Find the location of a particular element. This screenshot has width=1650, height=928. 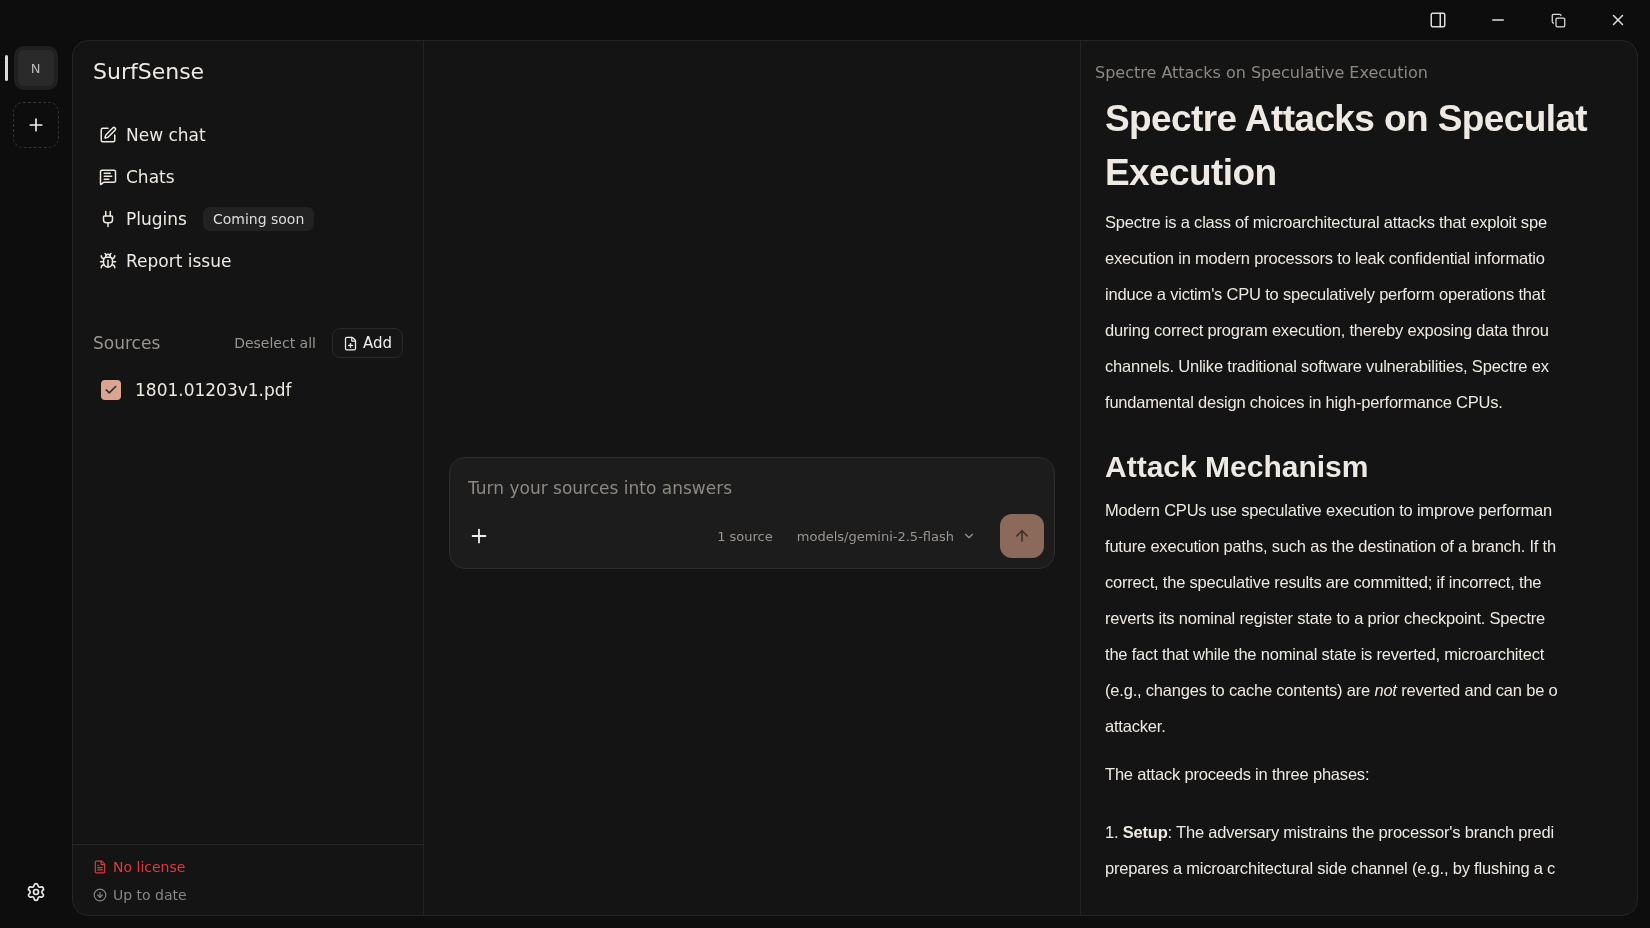

chat-bubble-icon is located at coordinates (108, 177).